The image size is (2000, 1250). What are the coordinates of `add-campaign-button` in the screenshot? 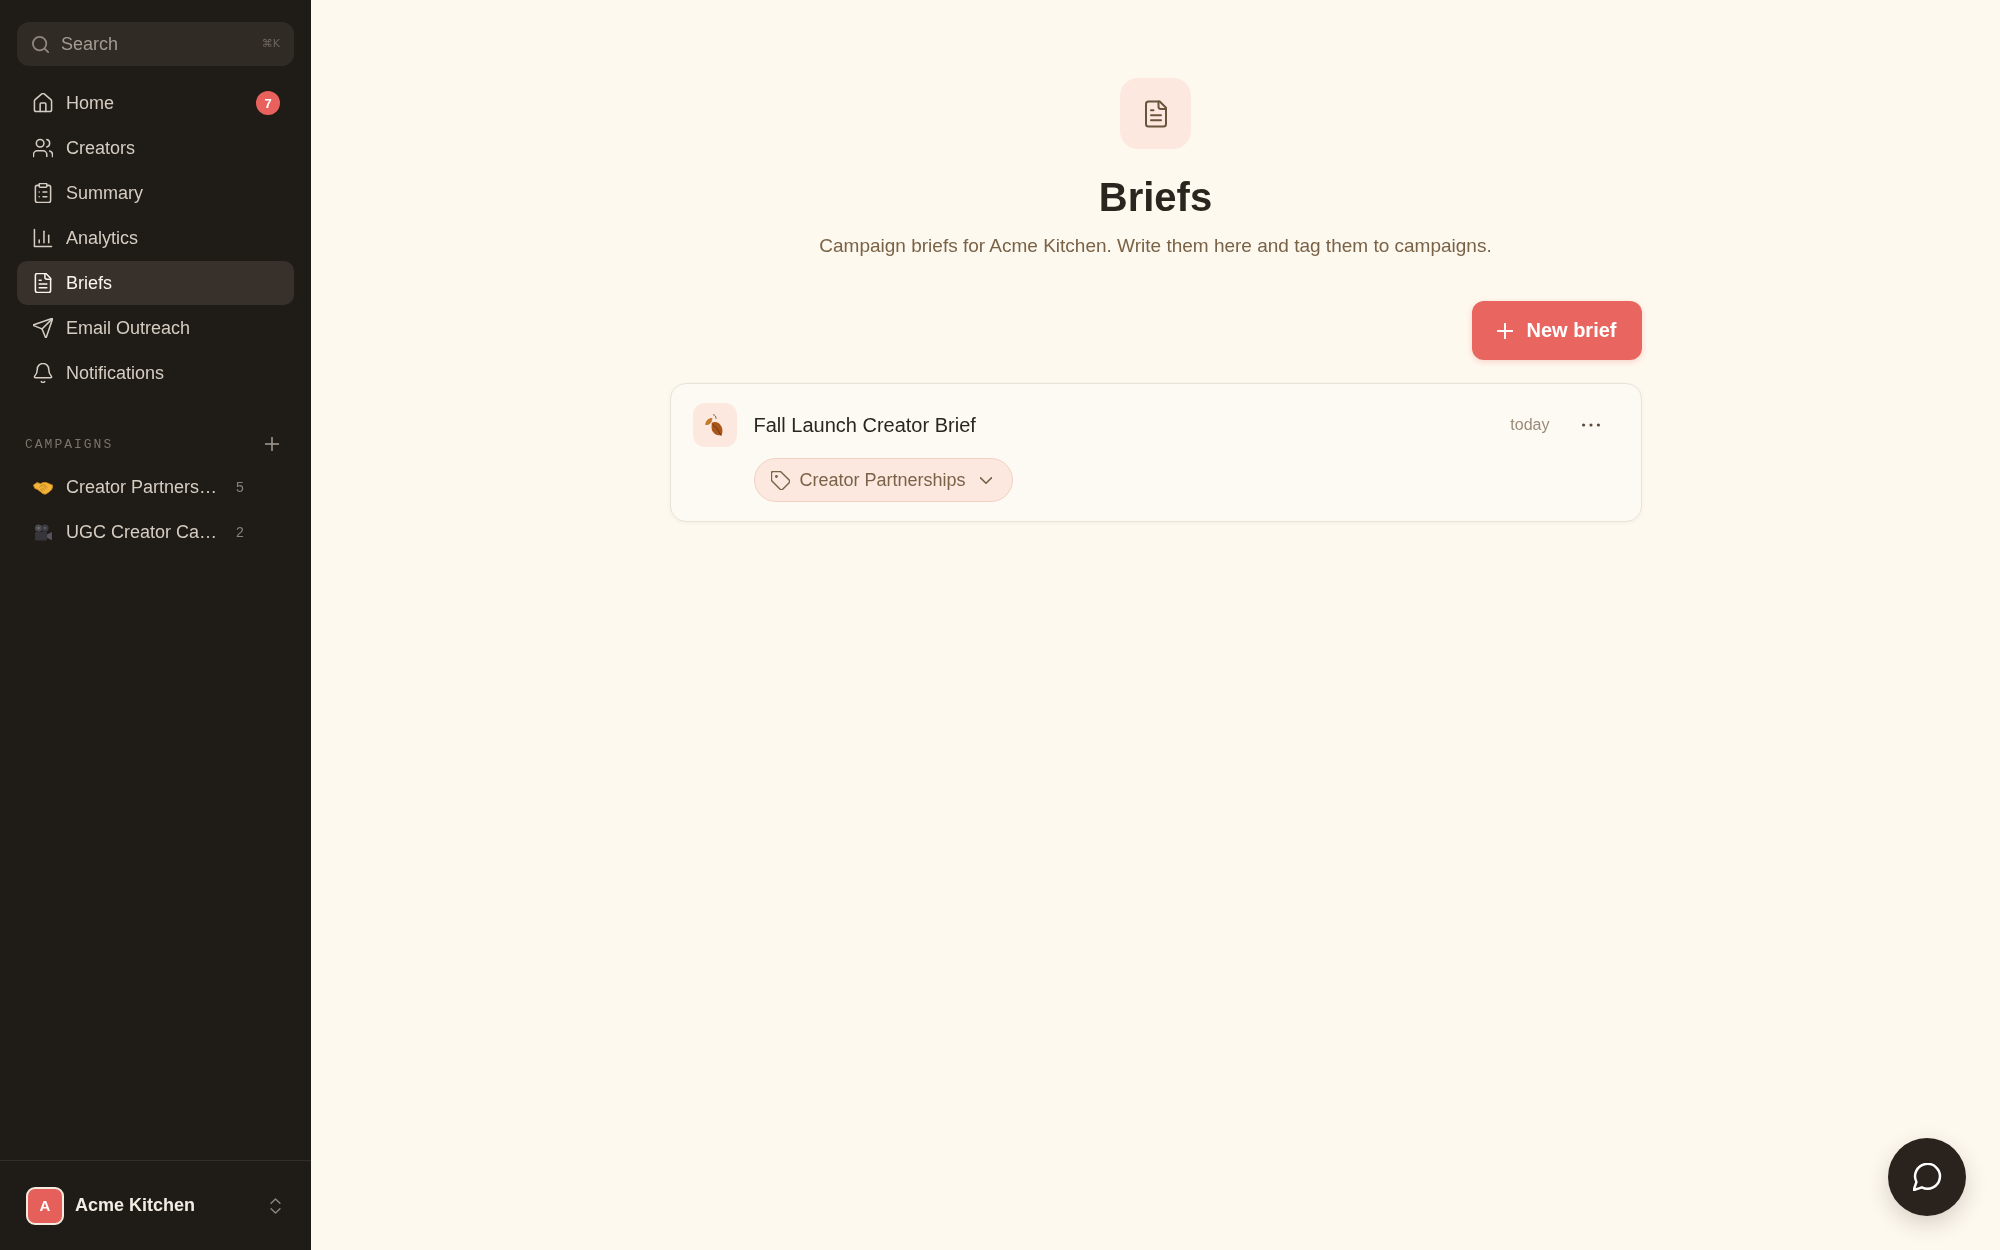 It's located at (272, 444).